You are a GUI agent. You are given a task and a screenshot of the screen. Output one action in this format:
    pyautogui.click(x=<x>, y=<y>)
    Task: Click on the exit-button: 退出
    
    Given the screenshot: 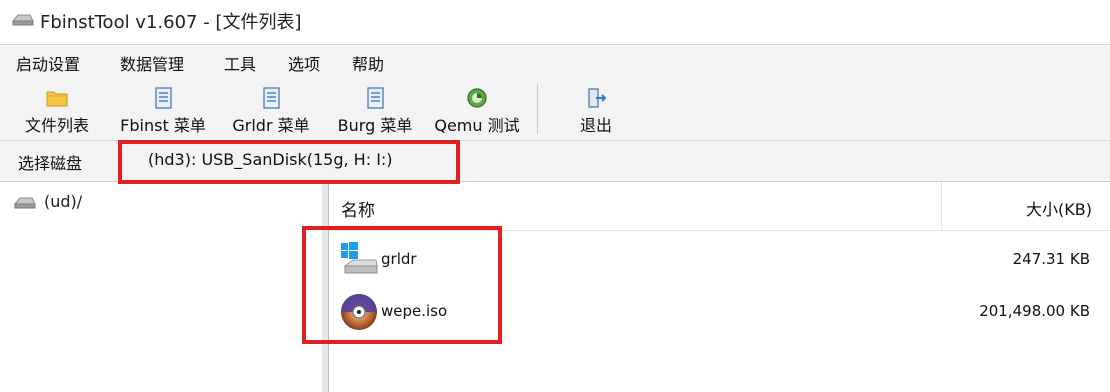 What is the action you would take?
    pyautogui.click(x=596, y=109)
    